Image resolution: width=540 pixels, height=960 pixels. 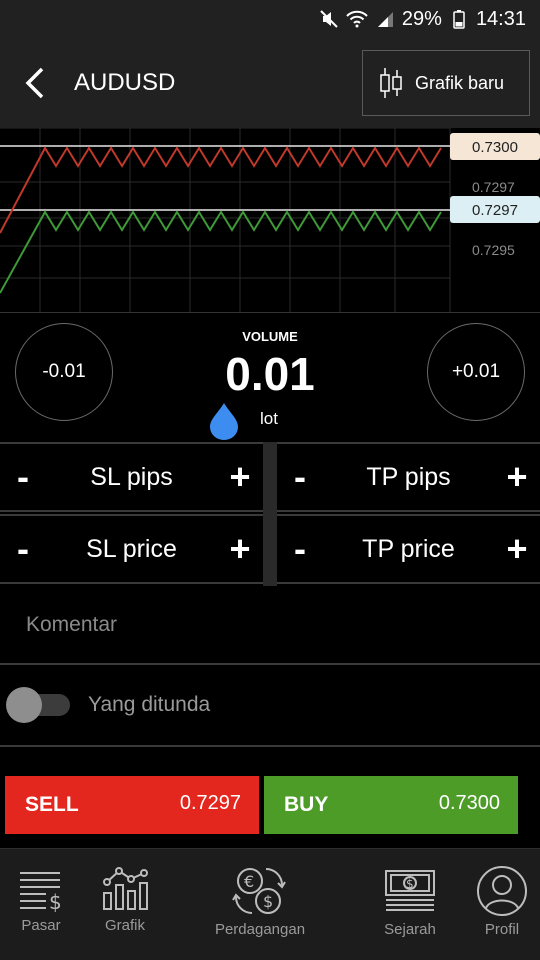 I want to click on drop-icon, so click(x=224, y=421).